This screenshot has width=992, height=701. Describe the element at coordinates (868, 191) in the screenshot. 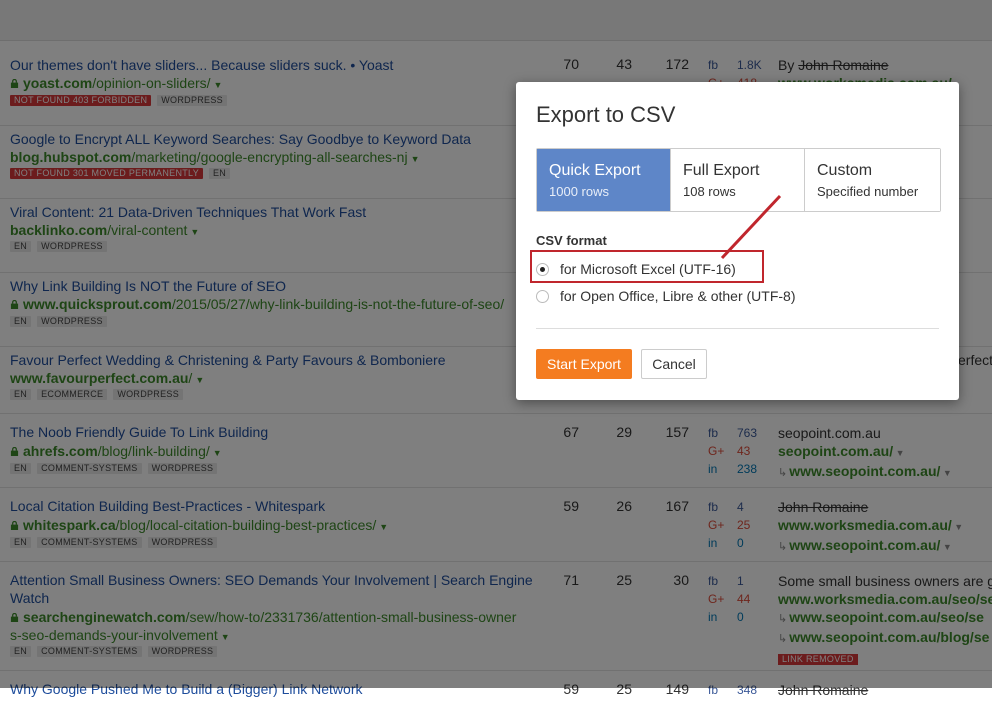

I see `tab-sublabel: Specified number` at that location.